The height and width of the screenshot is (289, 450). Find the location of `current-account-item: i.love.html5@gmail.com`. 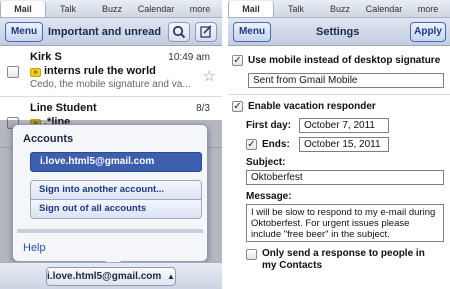

current-account-item: i.love.html5@gmail.com is located at coordinates (116, 162).